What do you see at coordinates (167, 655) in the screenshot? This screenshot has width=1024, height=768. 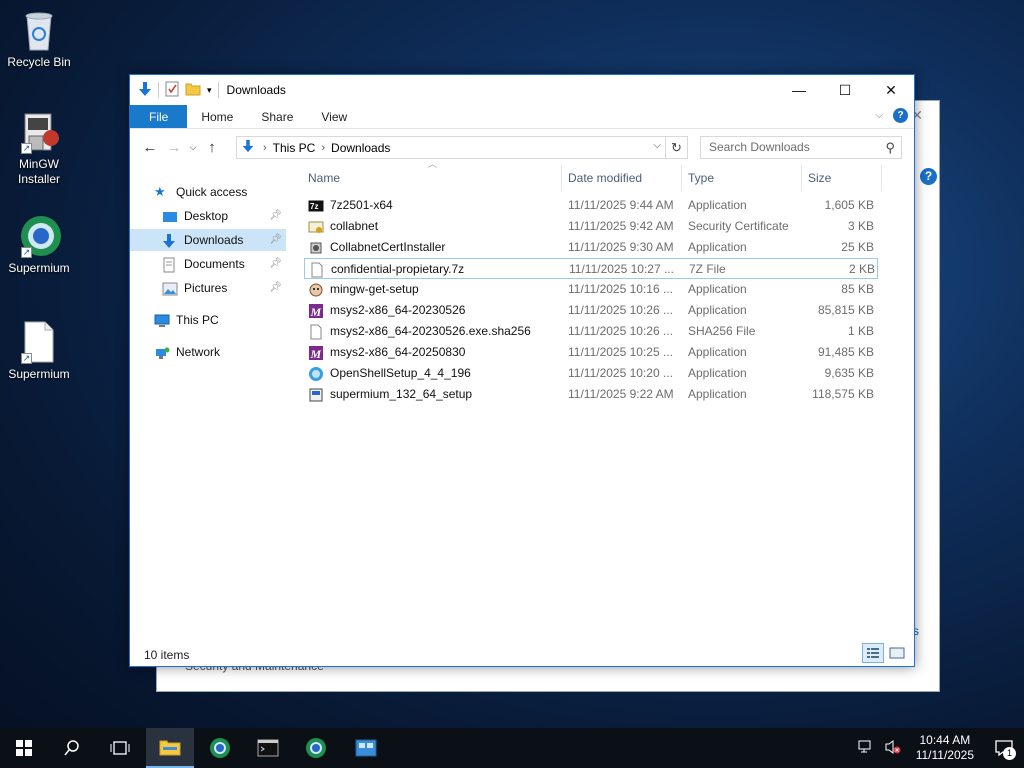 I see `status-item-count: 10 items` at bounding box center [167, 655].